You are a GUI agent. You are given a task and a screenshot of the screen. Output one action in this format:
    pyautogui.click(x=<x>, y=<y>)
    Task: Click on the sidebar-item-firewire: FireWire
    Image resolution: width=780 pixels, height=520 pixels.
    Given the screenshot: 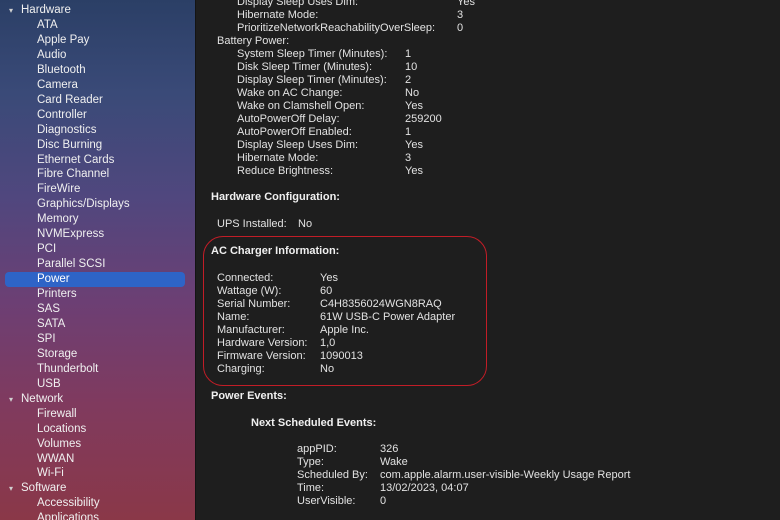 What is the action you would take?
    pyautogui.click(x=58, y=189)
    